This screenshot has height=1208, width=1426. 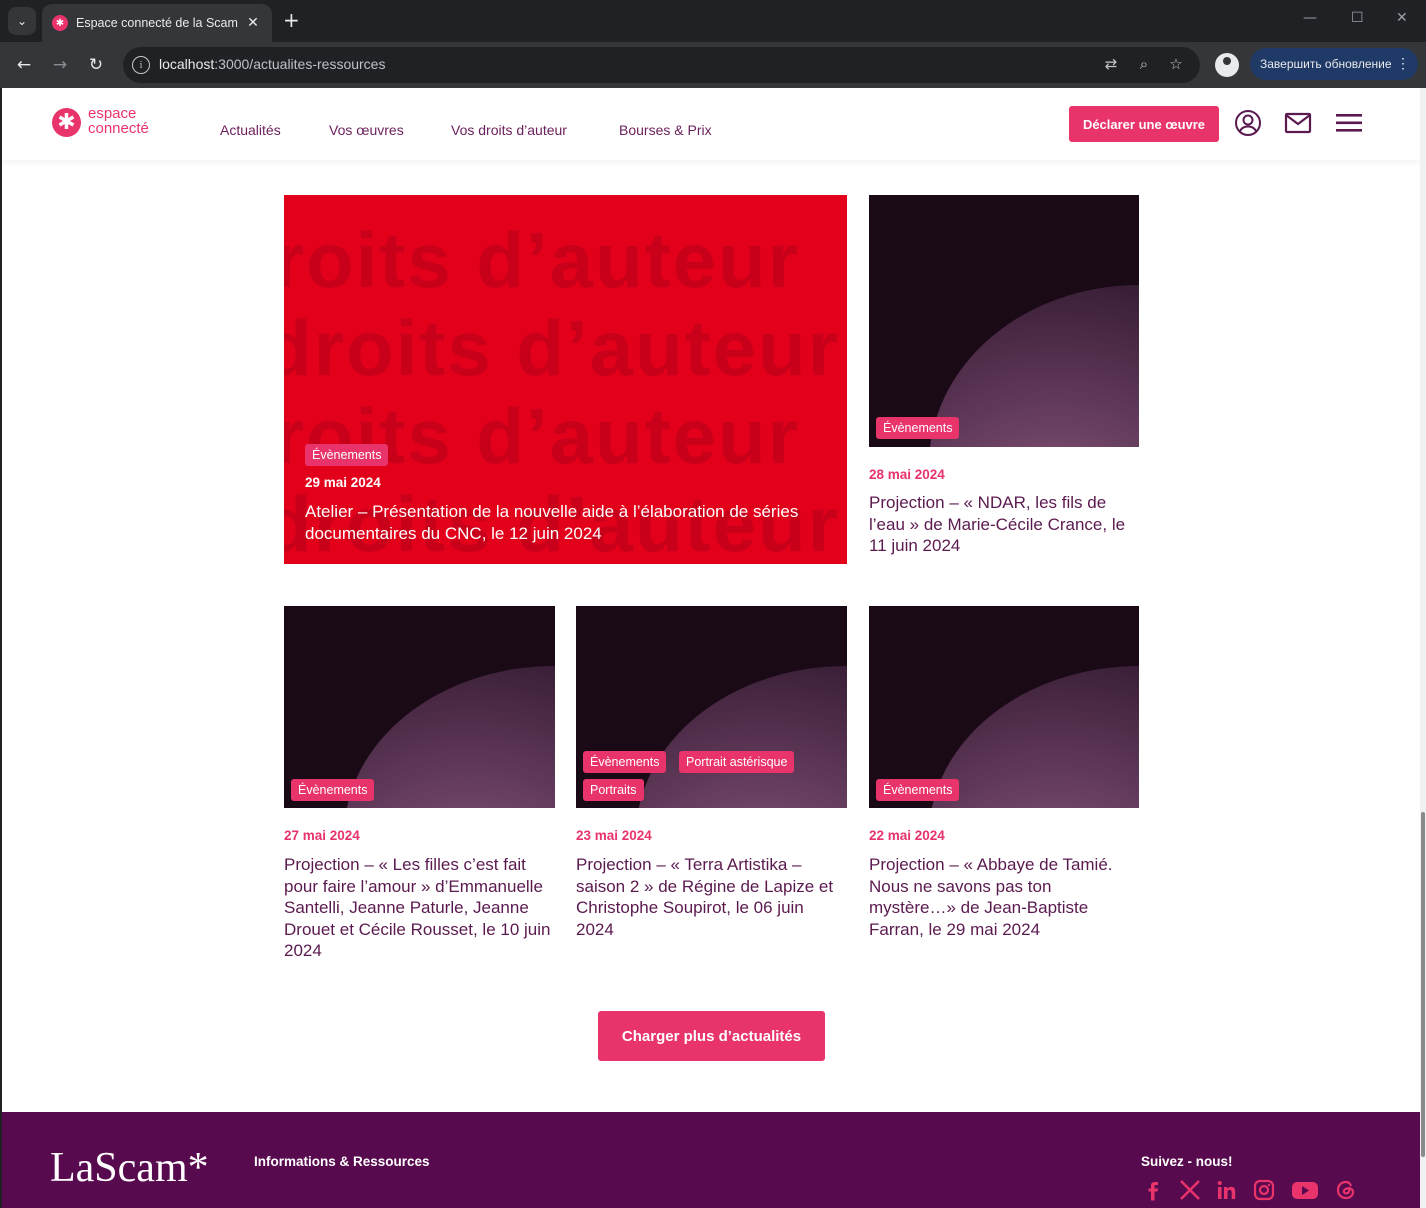 What do you see at coordinates (1227, 65) in the screenshot?
I see `profile-icon` at bounding box center [1227, 65].